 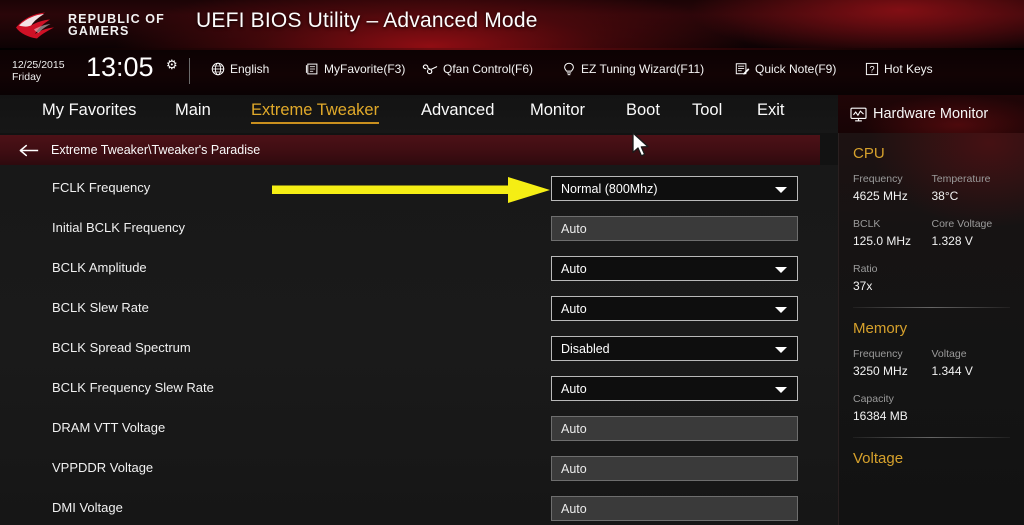 I want to click on table-row: DMI Voltage Auto, so click(x=419, y=507).